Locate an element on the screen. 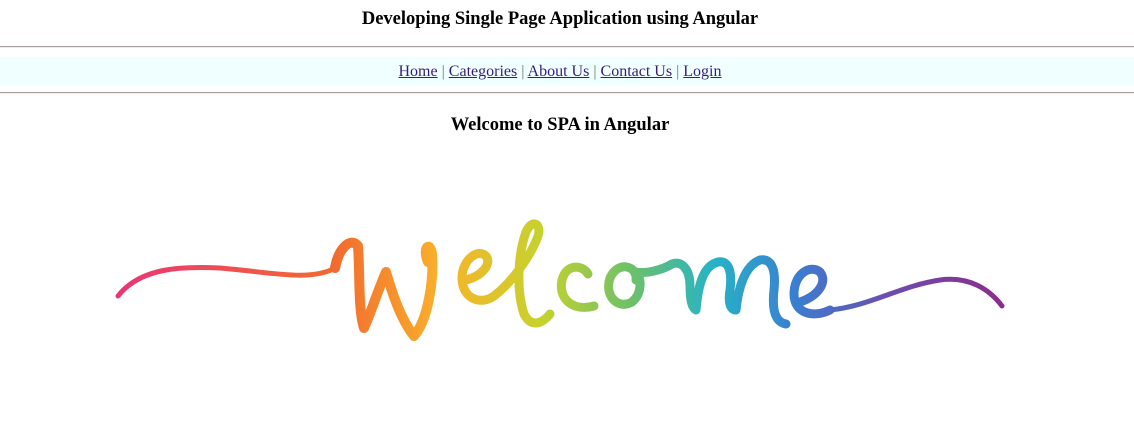 This screenshot has width=1134, height=428. divider-top is located at coordinates (567, 47).